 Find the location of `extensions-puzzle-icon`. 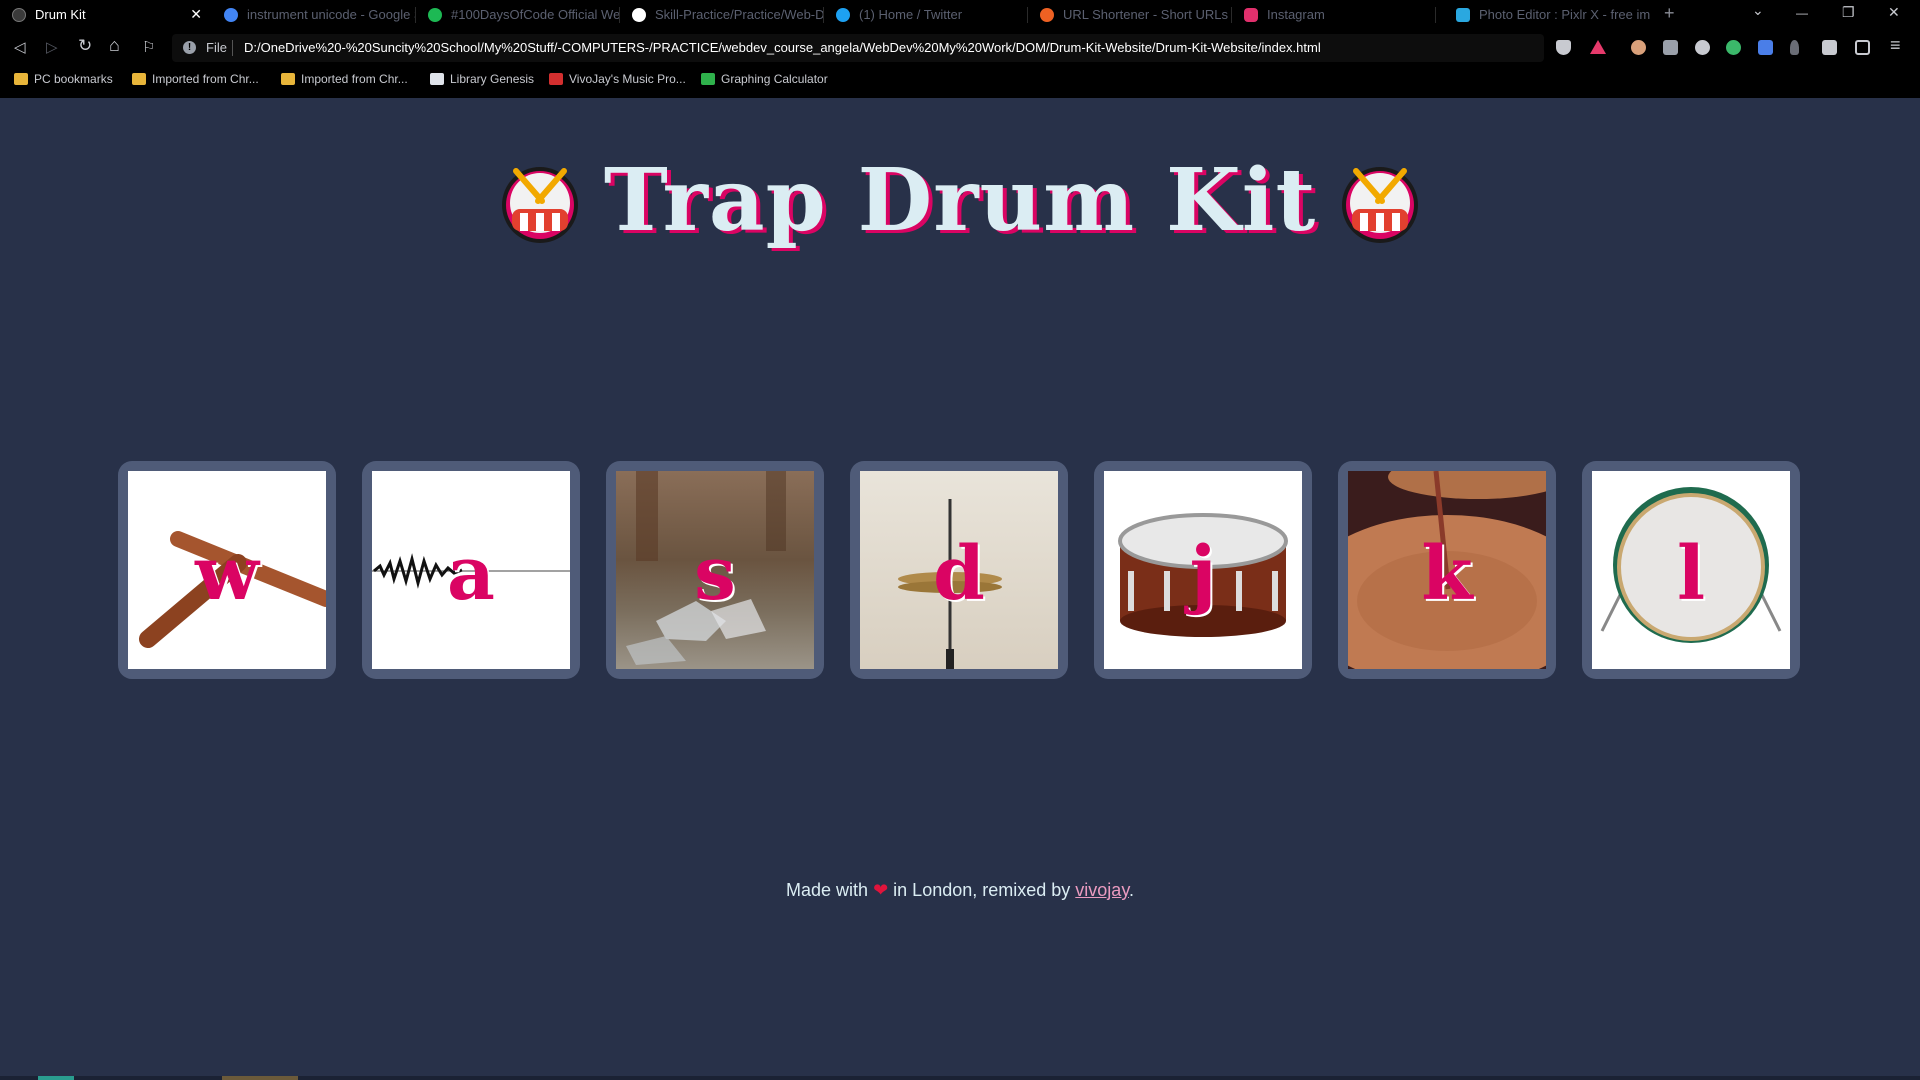

extensions-puzzle-icon is located at coordinates (1829, 47).